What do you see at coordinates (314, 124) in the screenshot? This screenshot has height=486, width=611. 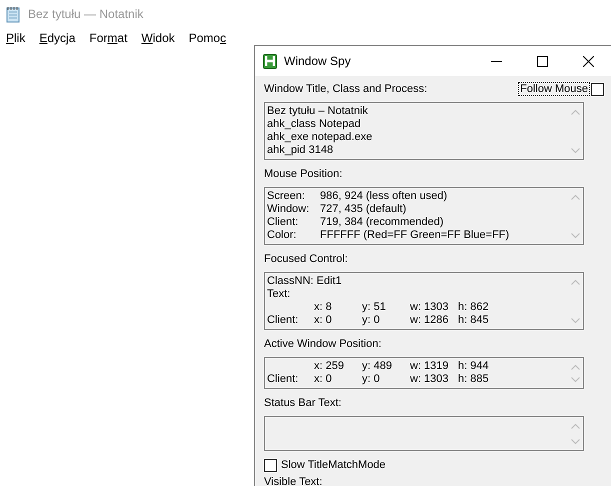 I see `text-line: ahk_class Notepad` at bounding box center [314, 124].